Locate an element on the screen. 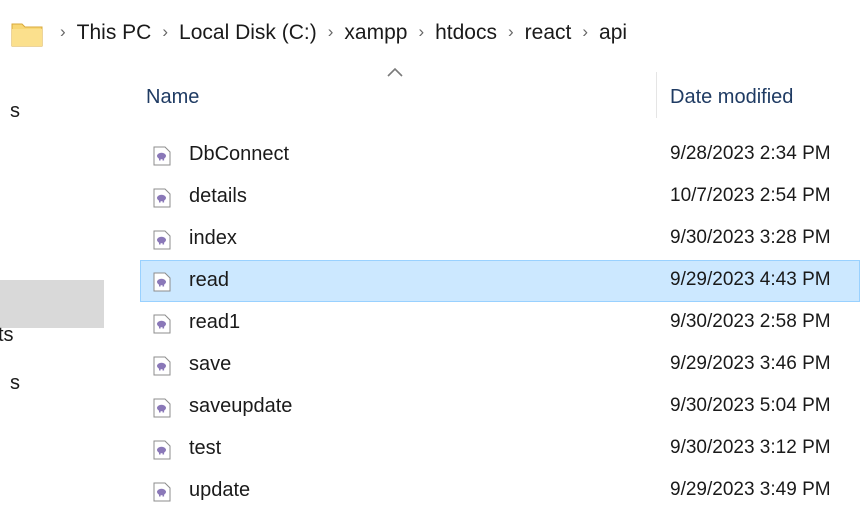 The image size is (860, 512). file-date-modified: 9/29/2023 4:43 PM is located at coordinates (750, 279).